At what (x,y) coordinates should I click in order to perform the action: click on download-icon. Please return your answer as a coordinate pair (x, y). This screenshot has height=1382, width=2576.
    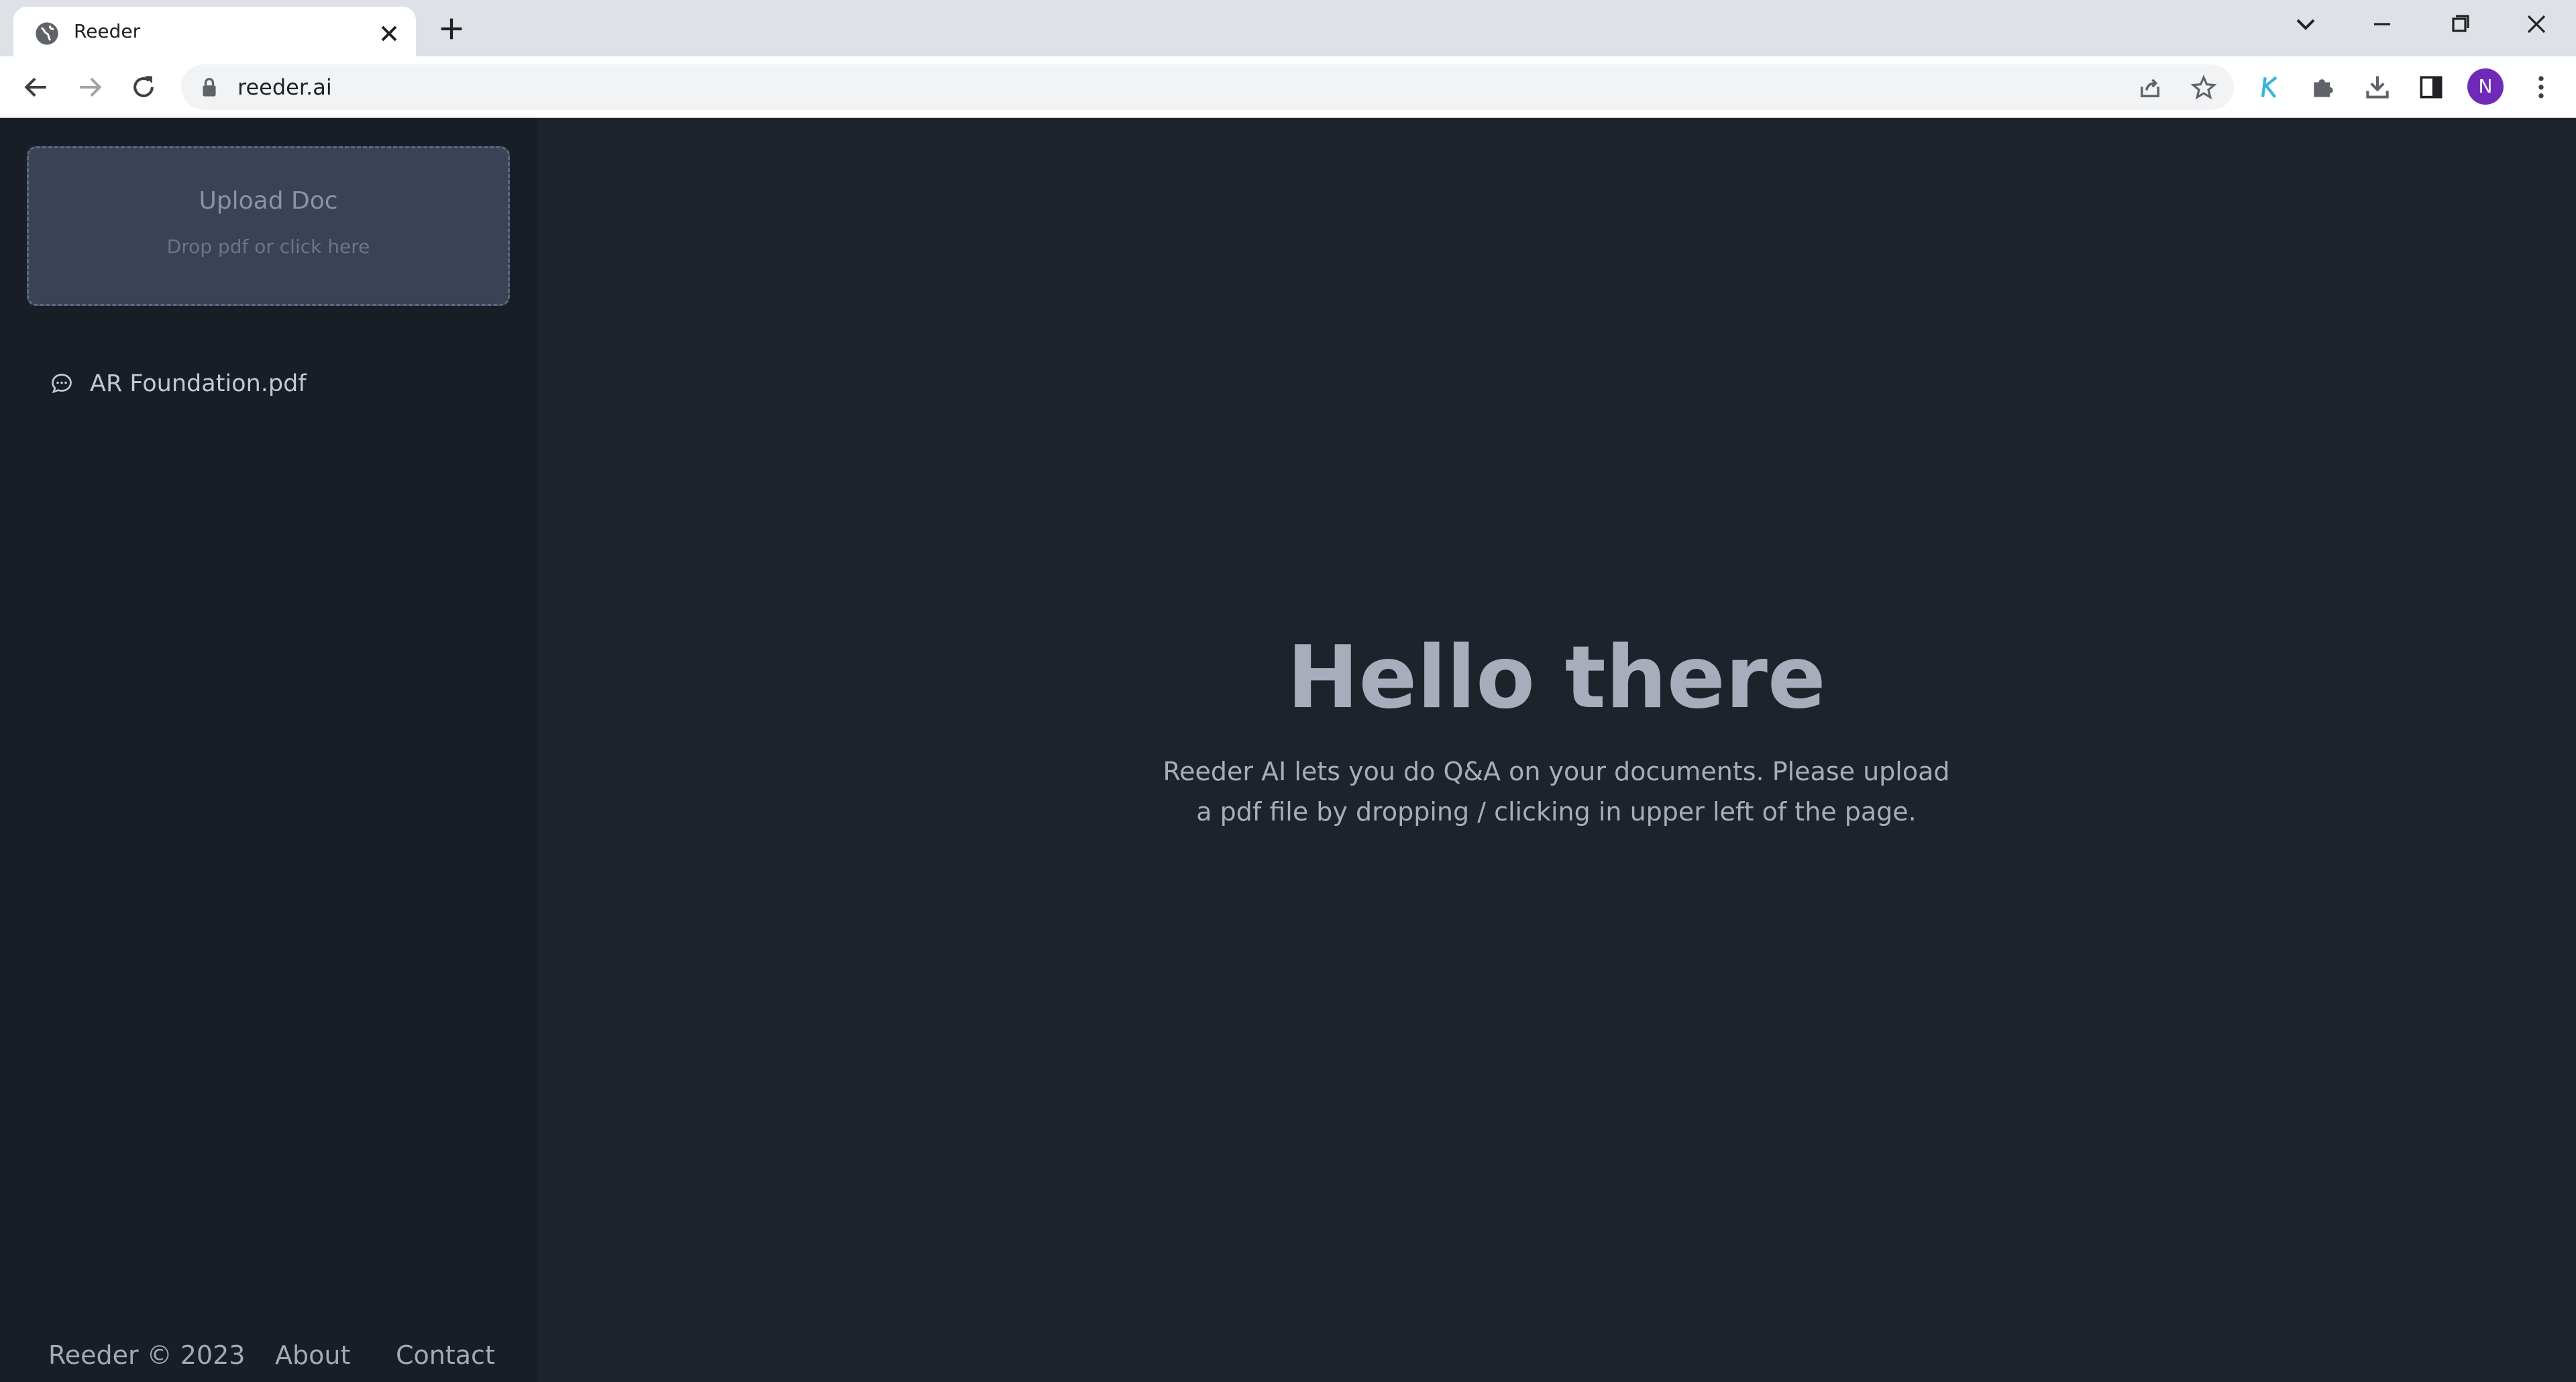
    Looking at the image, I should click on (2377, 87).